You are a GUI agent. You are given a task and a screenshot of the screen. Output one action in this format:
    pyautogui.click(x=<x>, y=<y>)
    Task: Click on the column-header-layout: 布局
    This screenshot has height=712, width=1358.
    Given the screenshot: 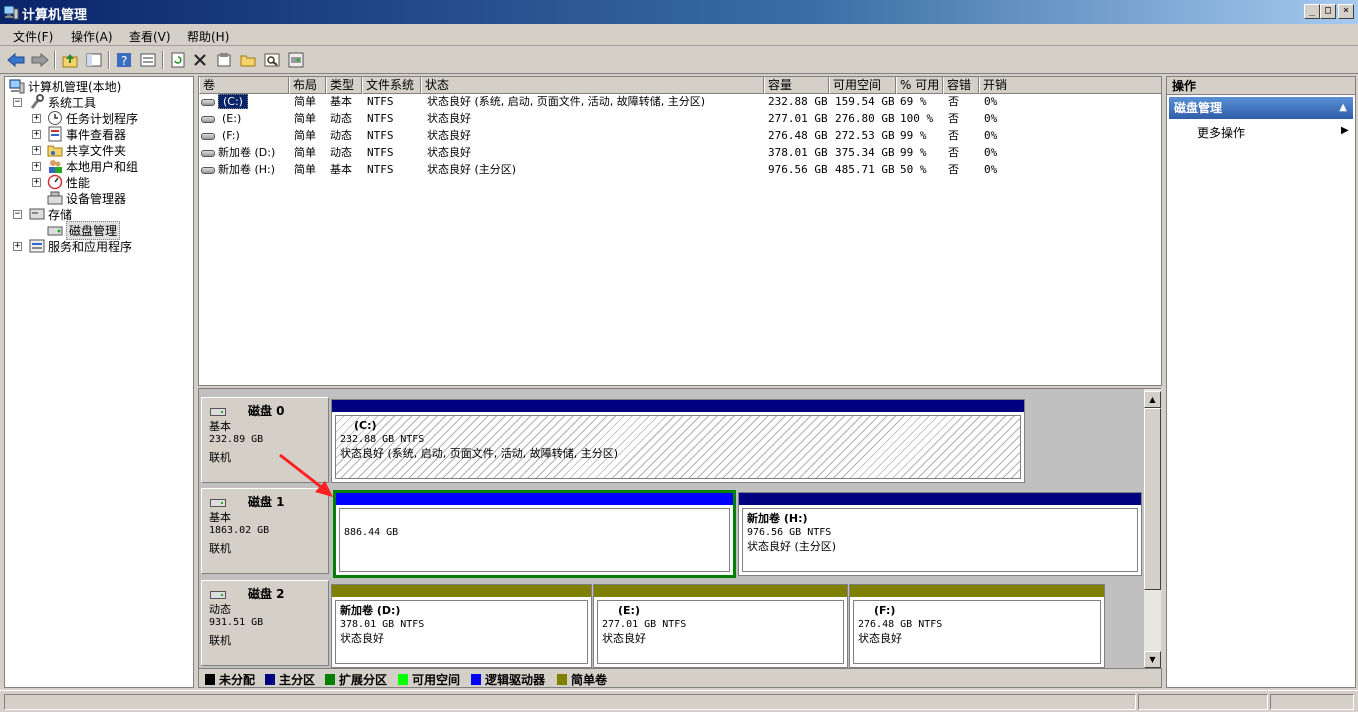 What is the action you would take?
    pyautogui.click(x=307, y=85)
    